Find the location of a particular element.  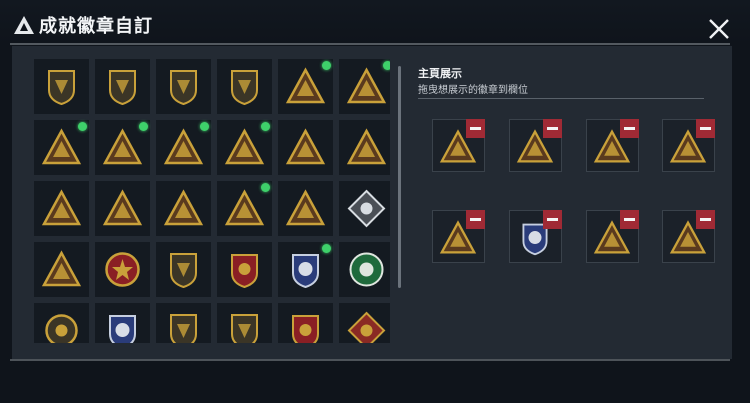

triangle-number-one-icon is located at coordinates (305, 146).